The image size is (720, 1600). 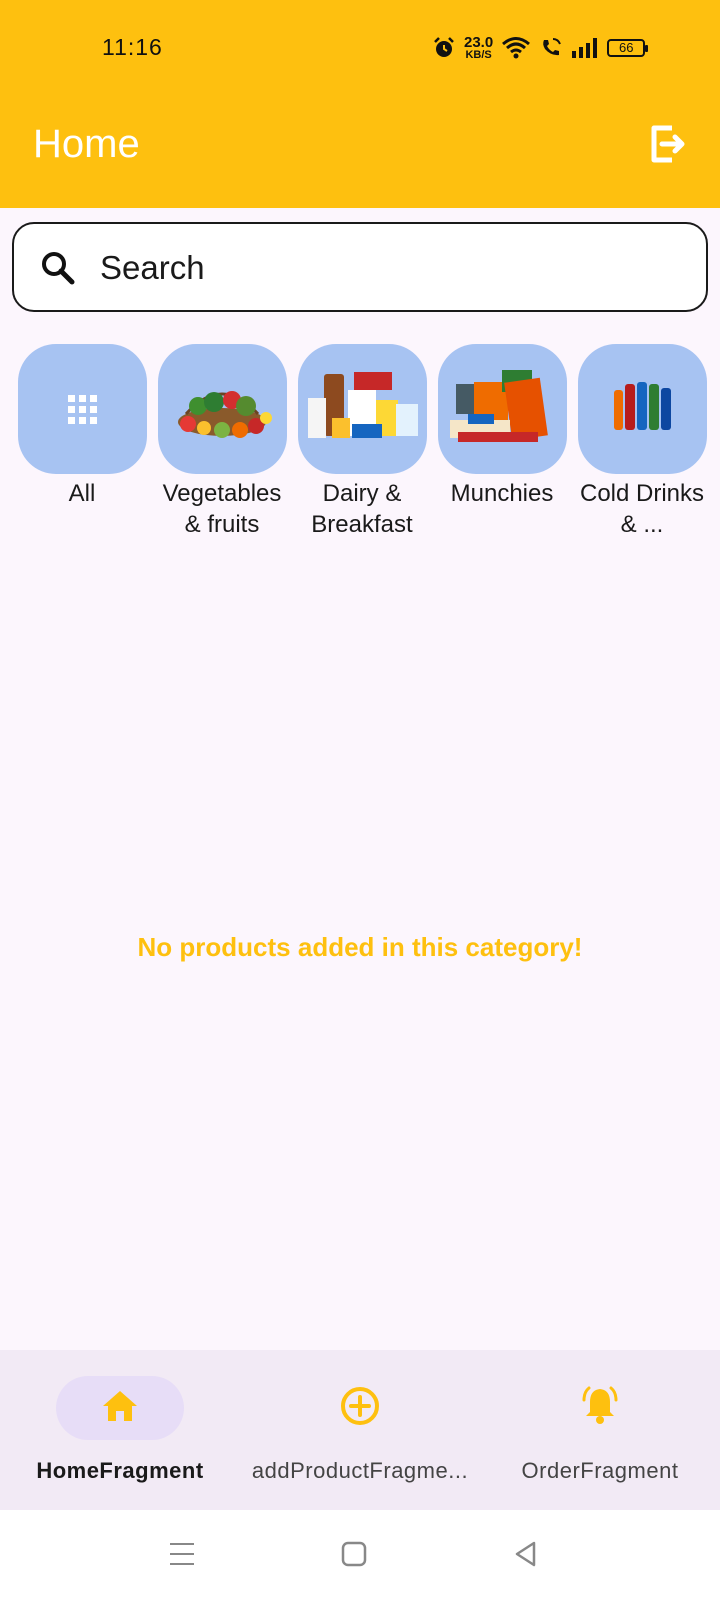 I want to click on logout-icon, so click(x=668, y=144).